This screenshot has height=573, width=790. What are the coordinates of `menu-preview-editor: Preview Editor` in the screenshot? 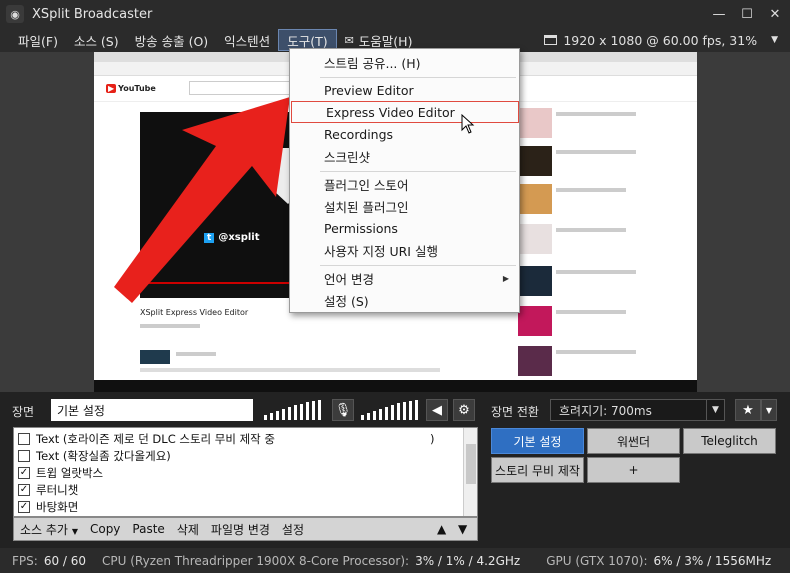 It's located at (404, 90).